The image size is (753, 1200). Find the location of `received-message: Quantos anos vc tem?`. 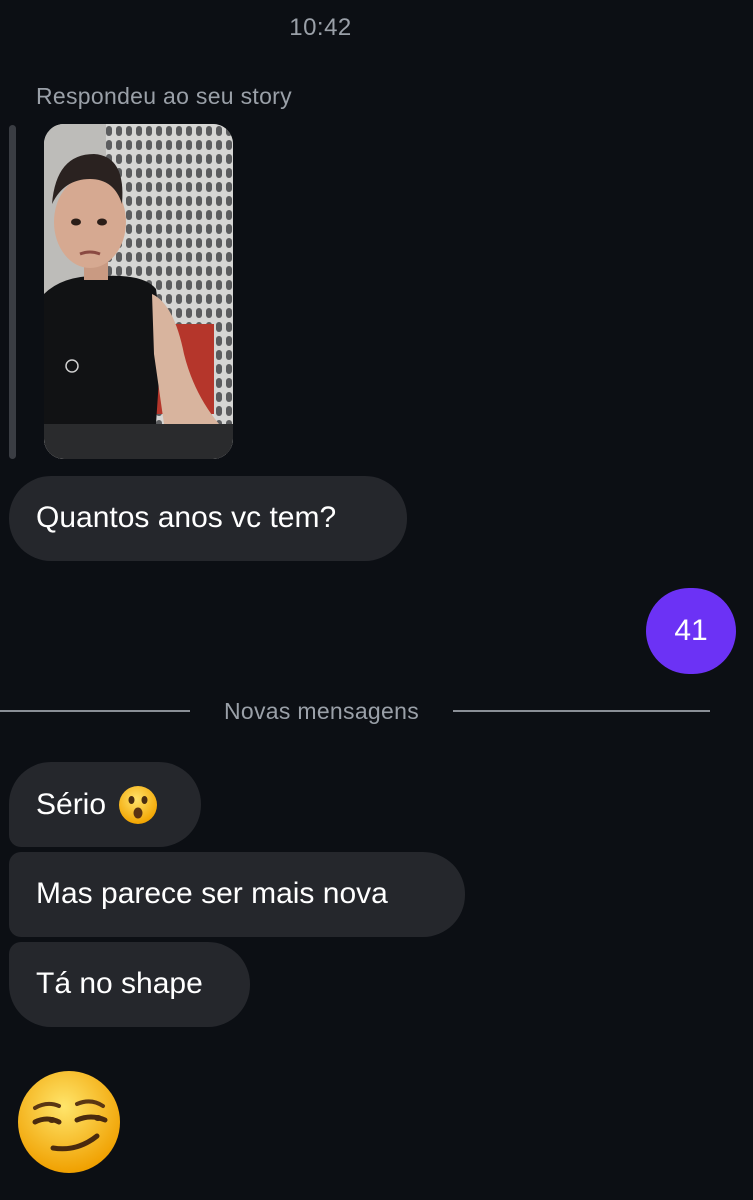

received-message: Quantos anos vc tem? is located at coordinates (208, 518).